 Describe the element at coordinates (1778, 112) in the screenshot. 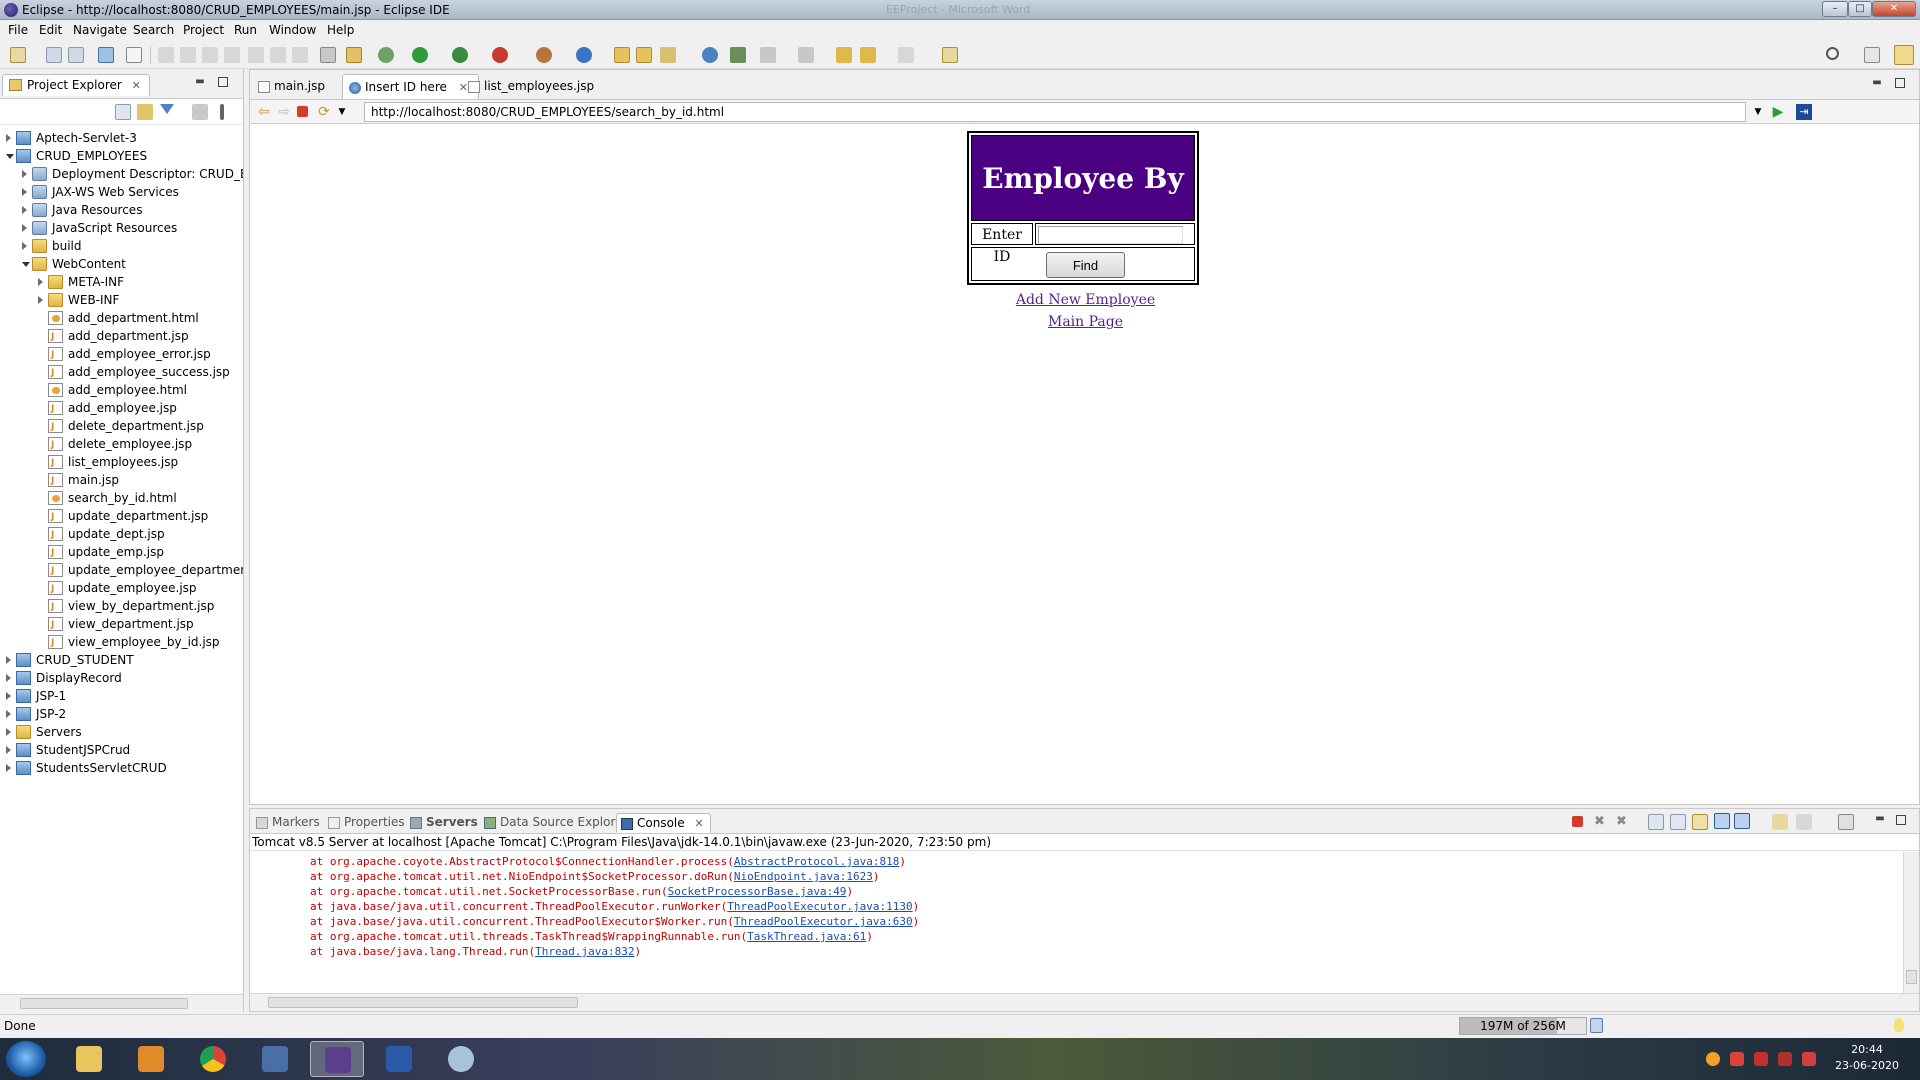

I see `go-icon: ▶` at that location.